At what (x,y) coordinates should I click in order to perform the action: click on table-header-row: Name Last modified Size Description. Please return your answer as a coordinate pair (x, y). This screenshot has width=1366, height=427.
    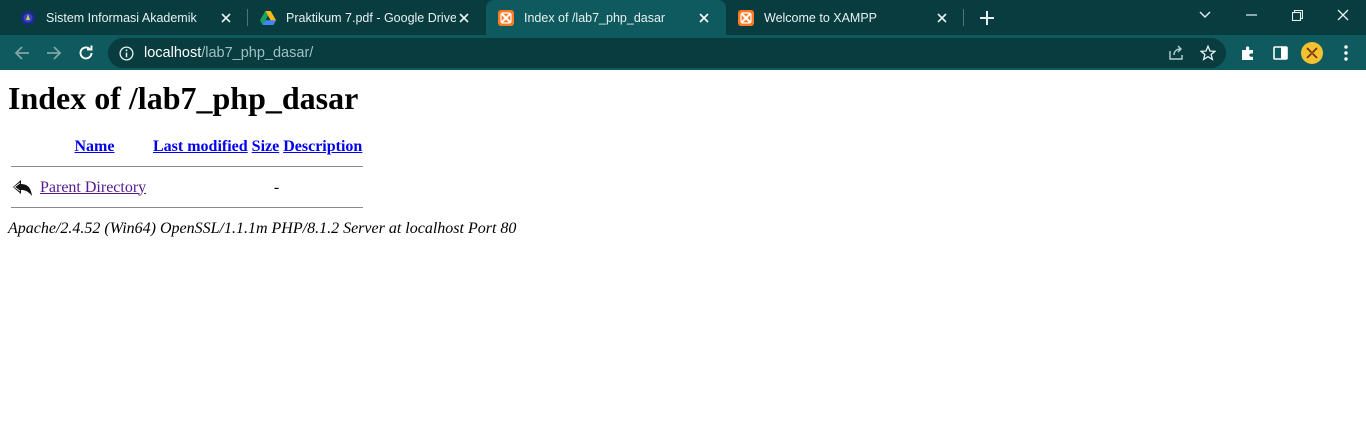
    Looking at the image, I should click on (187, 147).